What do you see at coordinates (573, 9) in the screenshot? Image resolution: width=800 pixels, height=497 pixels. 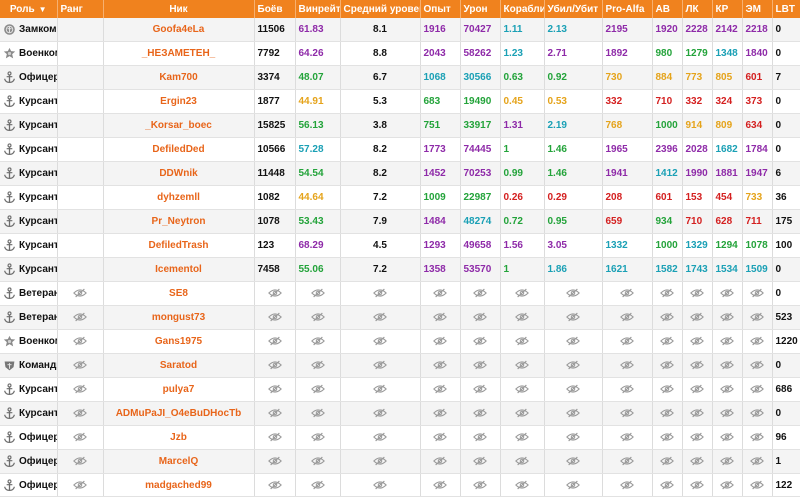 I see `header-kd: Убил/Убит` at bounding box center [573, 9].